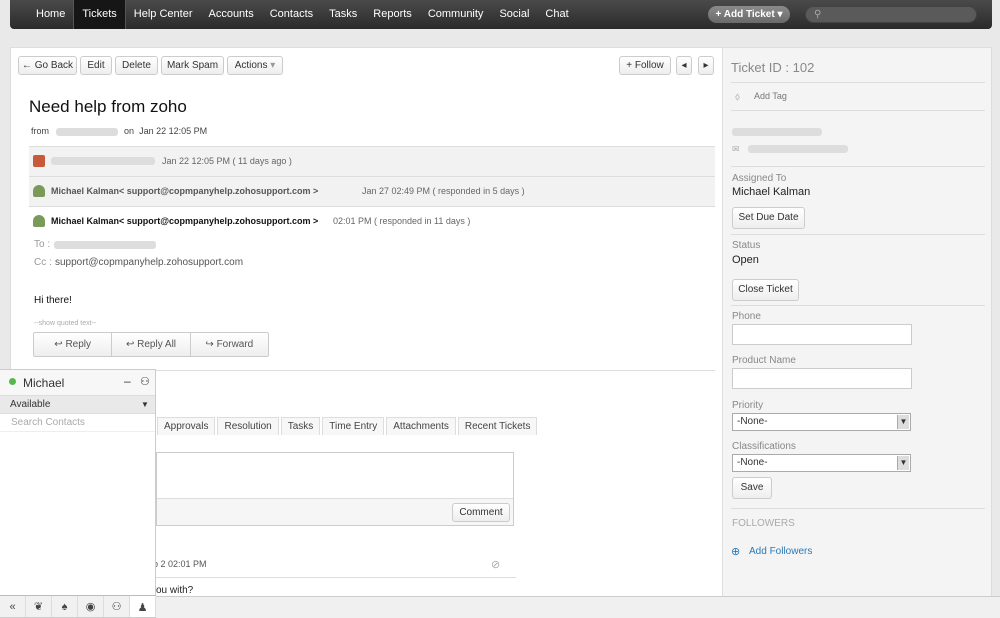 This screenshot has height=618, width=1000. I want to click on nav-home: Home, so click(50, 14).